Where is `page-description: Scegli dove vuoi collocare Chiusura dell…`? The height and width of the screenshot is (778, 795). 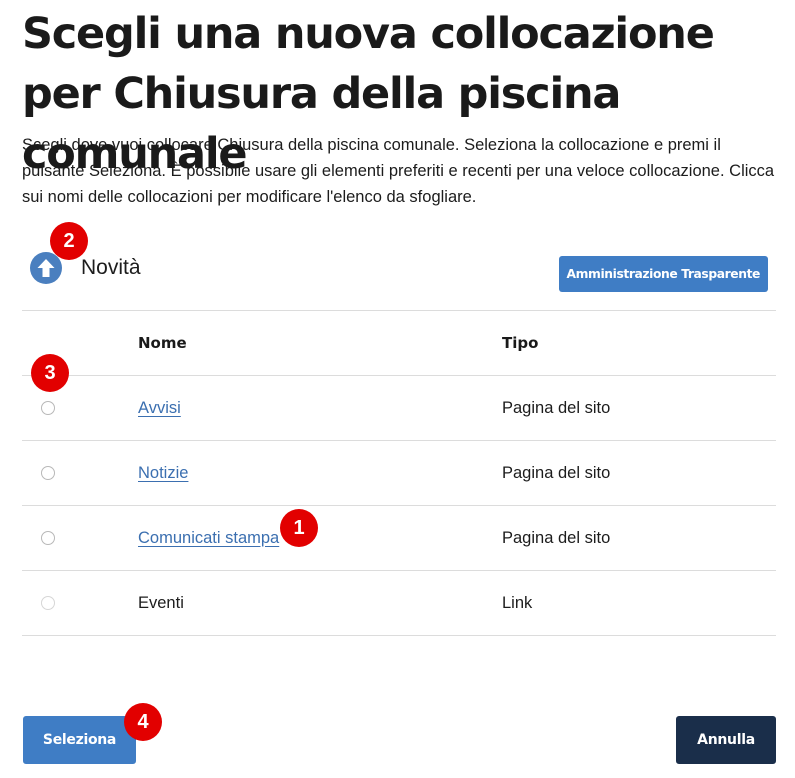
page-description: Scegli dove vuoi collocare Chiusura dell… is located at coordinates (398, 171).